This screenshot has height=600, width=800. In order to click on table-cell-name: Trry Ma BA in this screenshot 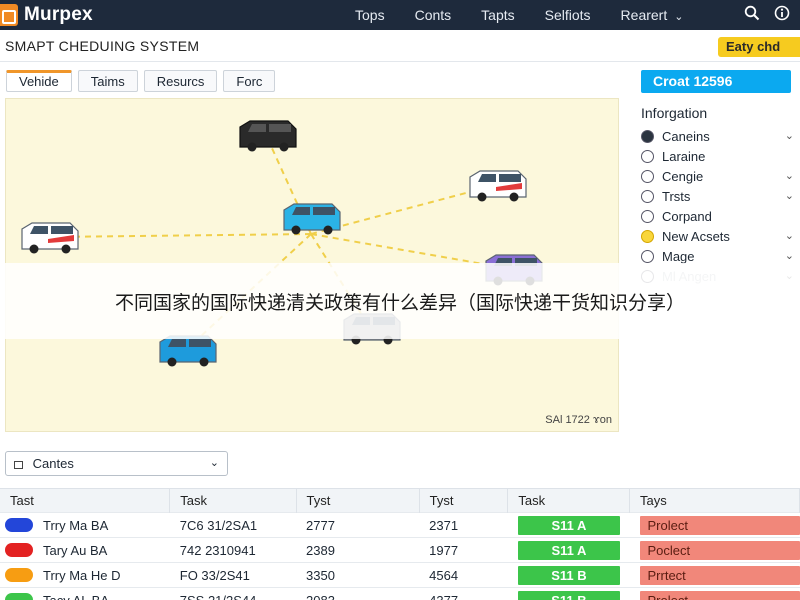, I will do `click(85, 525)`.